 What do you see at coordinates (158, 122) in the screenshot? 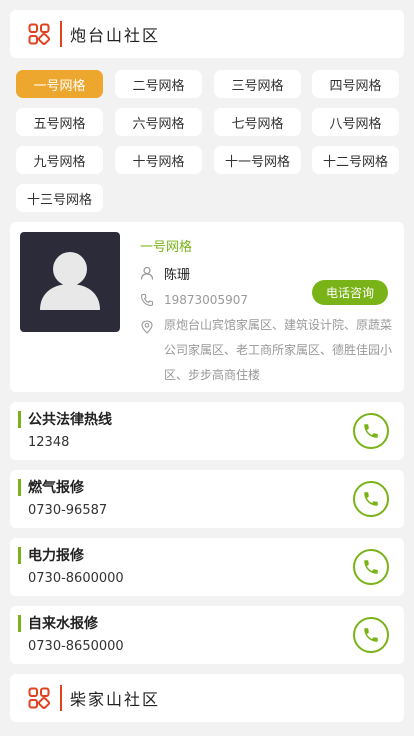
I see `tab-grid-6: 六号网格` at bounding box center [158, 122].